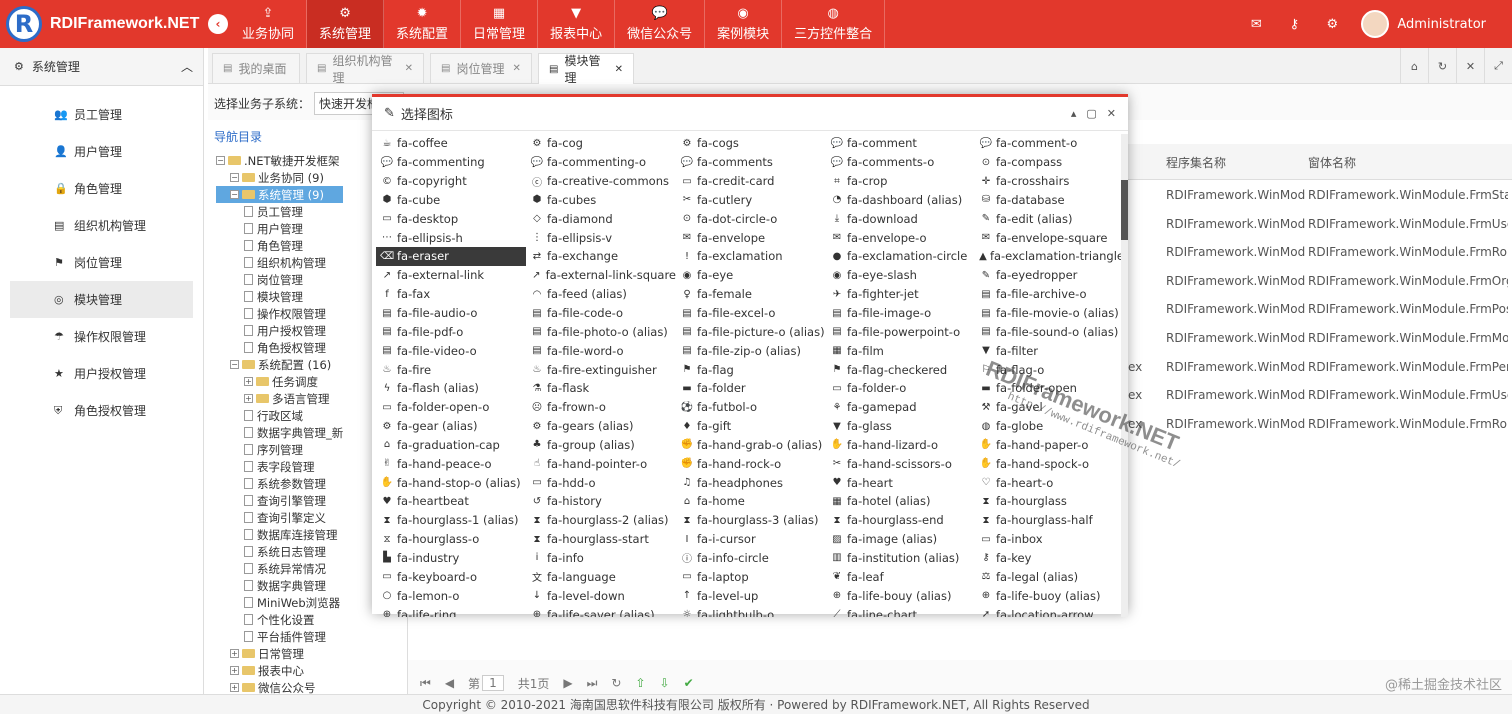 The height and width of the screenshot is (715, 1512). Describe the element at coordinates (279, 160) in the screenshot. I see `tree-node: − .NET敏捷开发框架` at that location.